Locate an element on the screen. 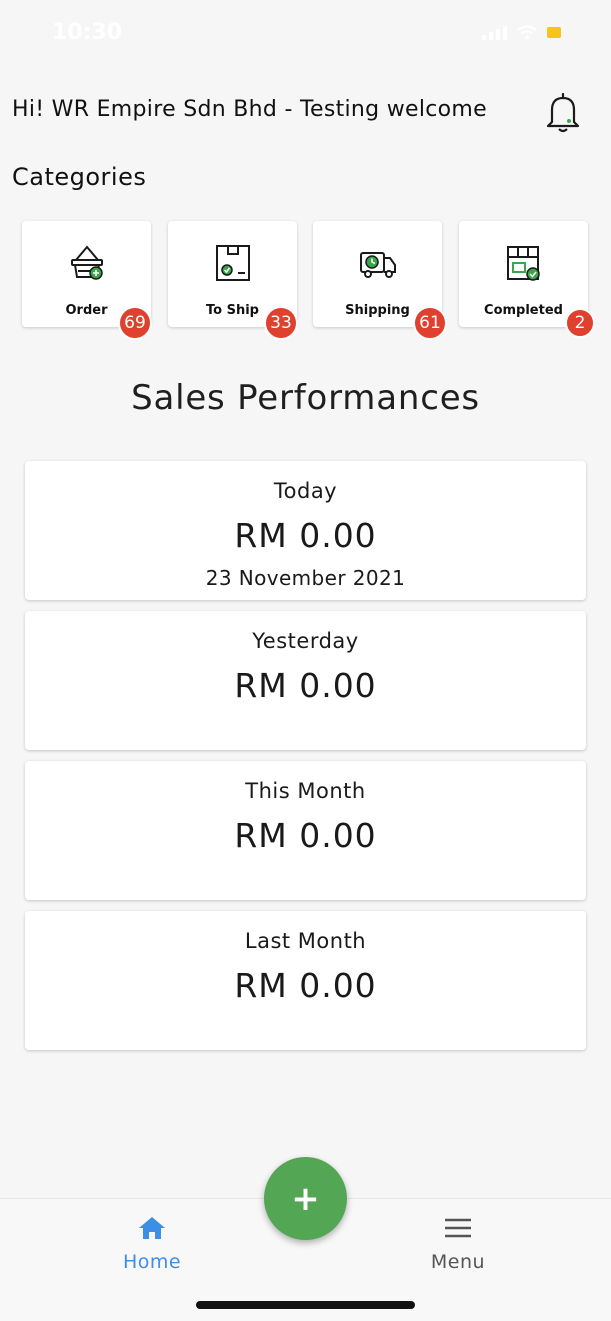 The image size is (611, 1321). sales-card-last-month: Last Month RM 0.00 is located at coordinates (305, 980).